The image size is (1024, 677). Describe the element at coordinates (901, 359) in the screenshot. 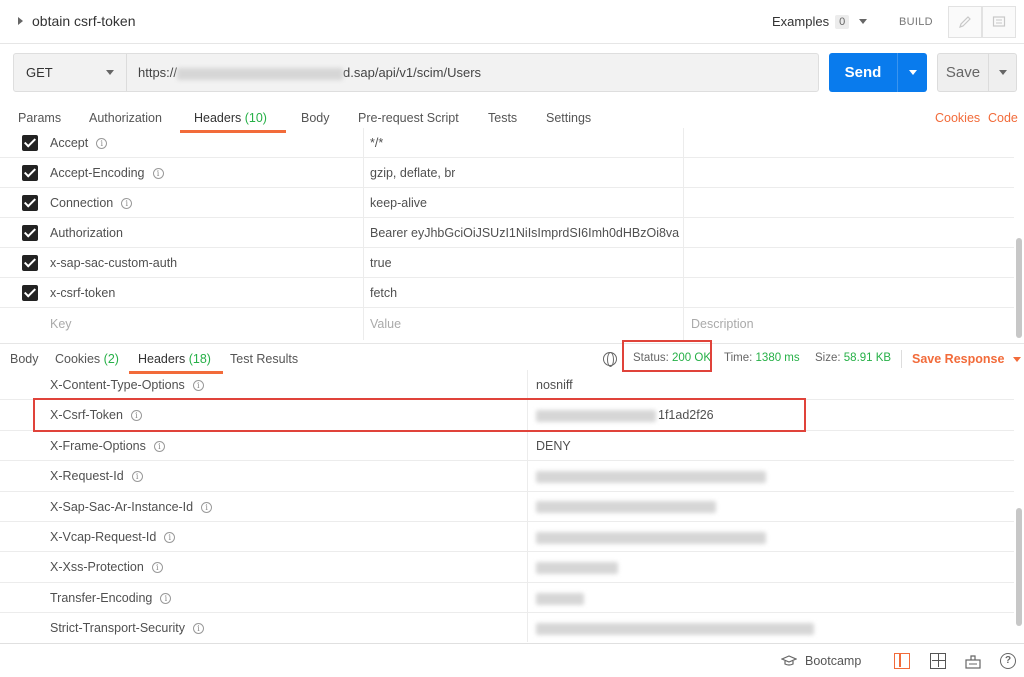

I see `divider` at that location.